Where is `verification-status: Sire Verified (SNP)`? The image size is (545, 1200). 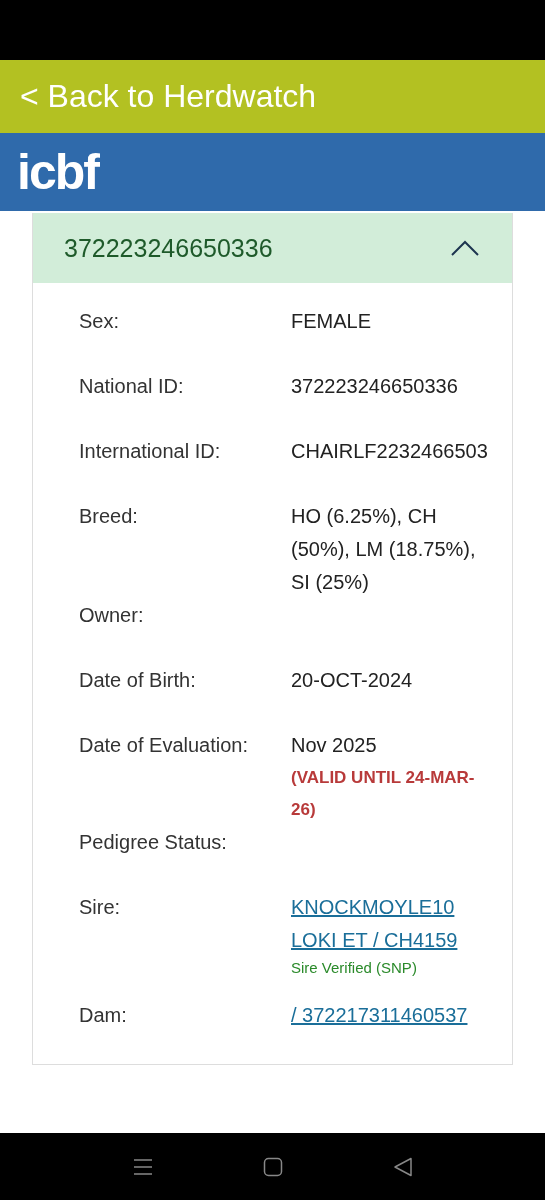 verification-status: Sire Verified (SNP) is located at coordinates (354, 968).